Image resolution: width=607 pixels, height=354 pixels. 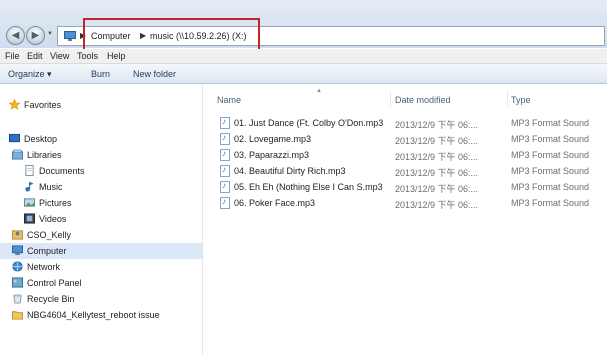 I want to click on nav-item-label: Computer, so click(x=47, y=251).